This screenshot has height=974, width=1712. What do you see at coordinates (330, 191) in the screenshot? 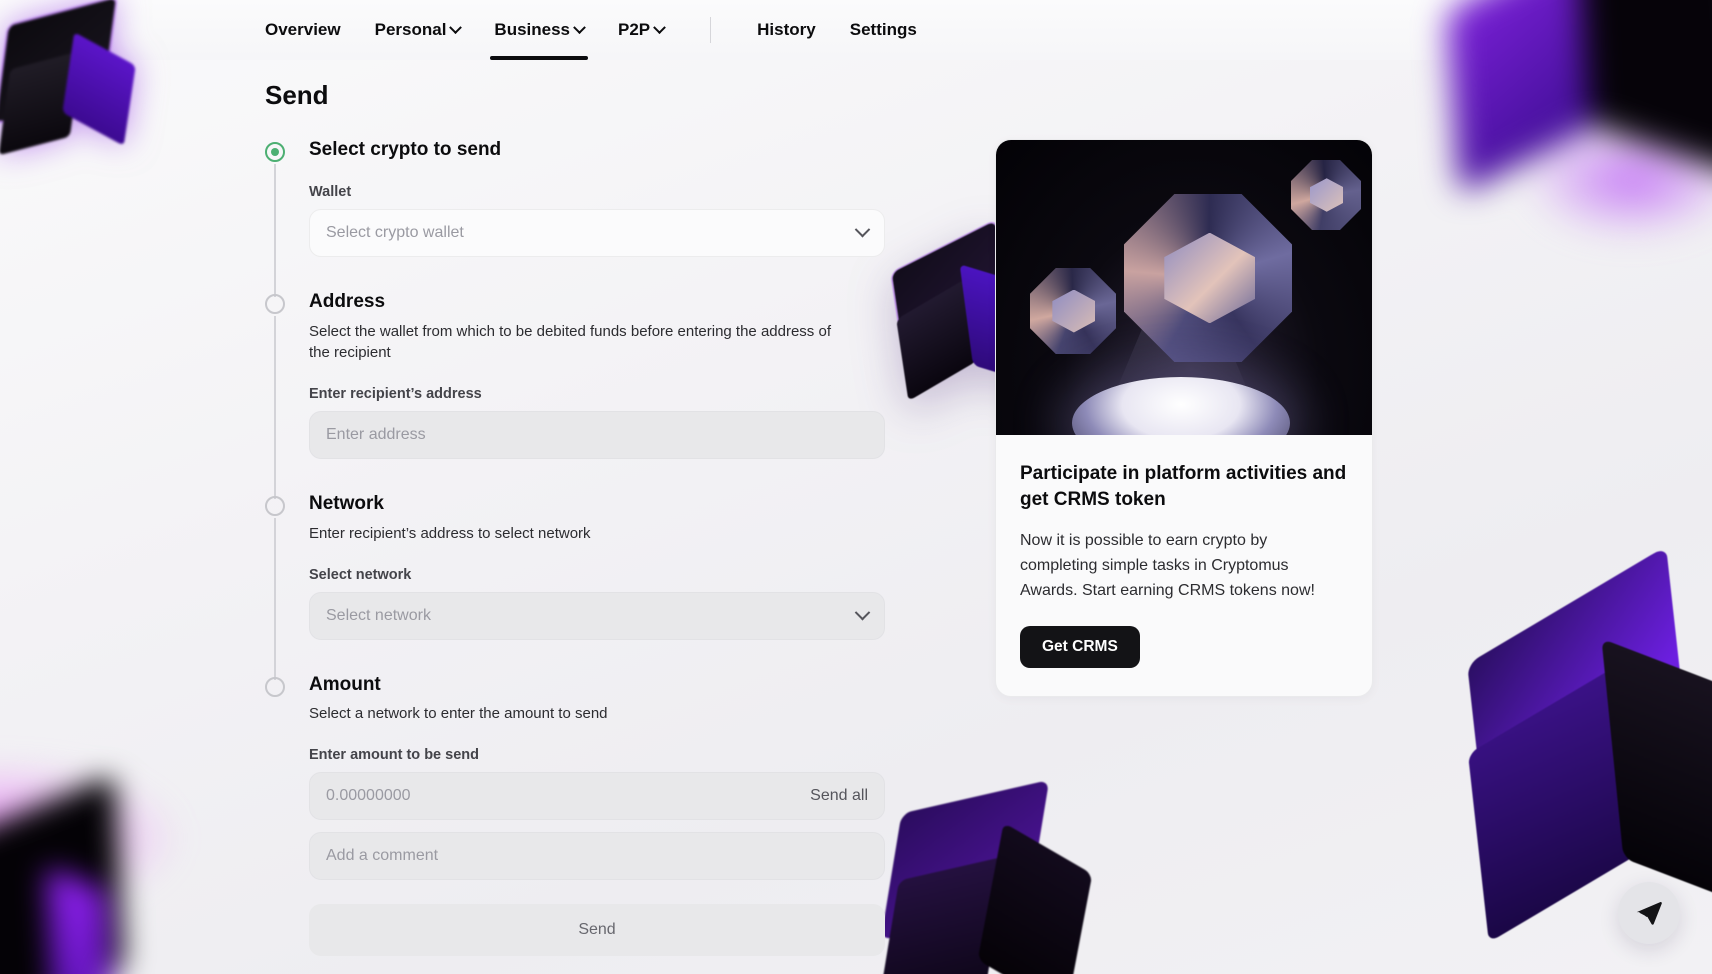
I see `wallet-field-label: Wallet` at bounding box center [330, 191].